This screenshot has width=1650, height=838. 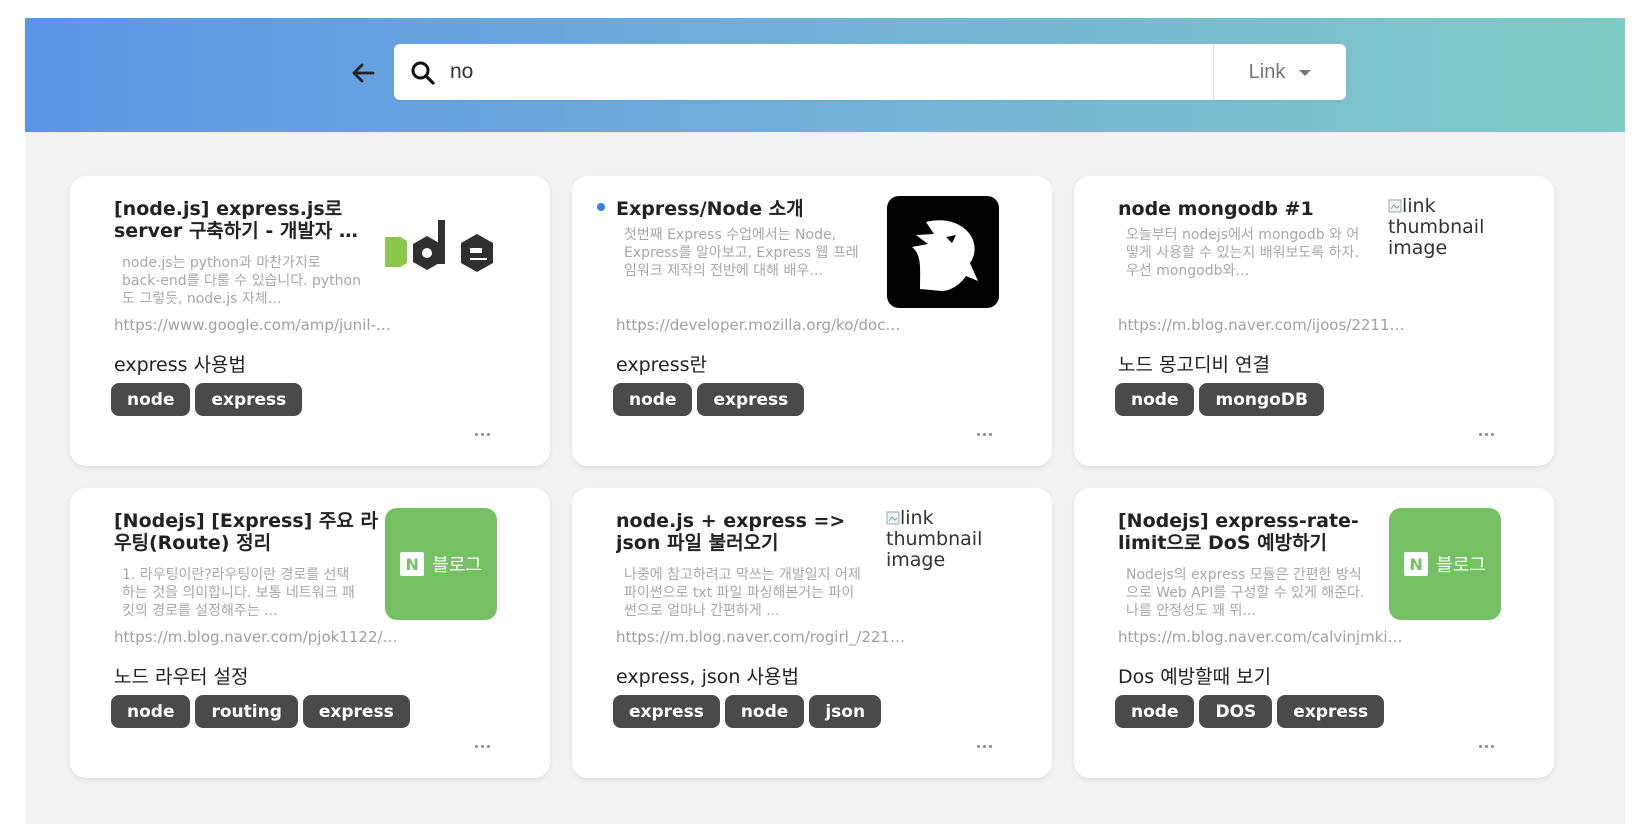 I want to click on card-tags: node mongoDB, so click(x=1219, y=399).